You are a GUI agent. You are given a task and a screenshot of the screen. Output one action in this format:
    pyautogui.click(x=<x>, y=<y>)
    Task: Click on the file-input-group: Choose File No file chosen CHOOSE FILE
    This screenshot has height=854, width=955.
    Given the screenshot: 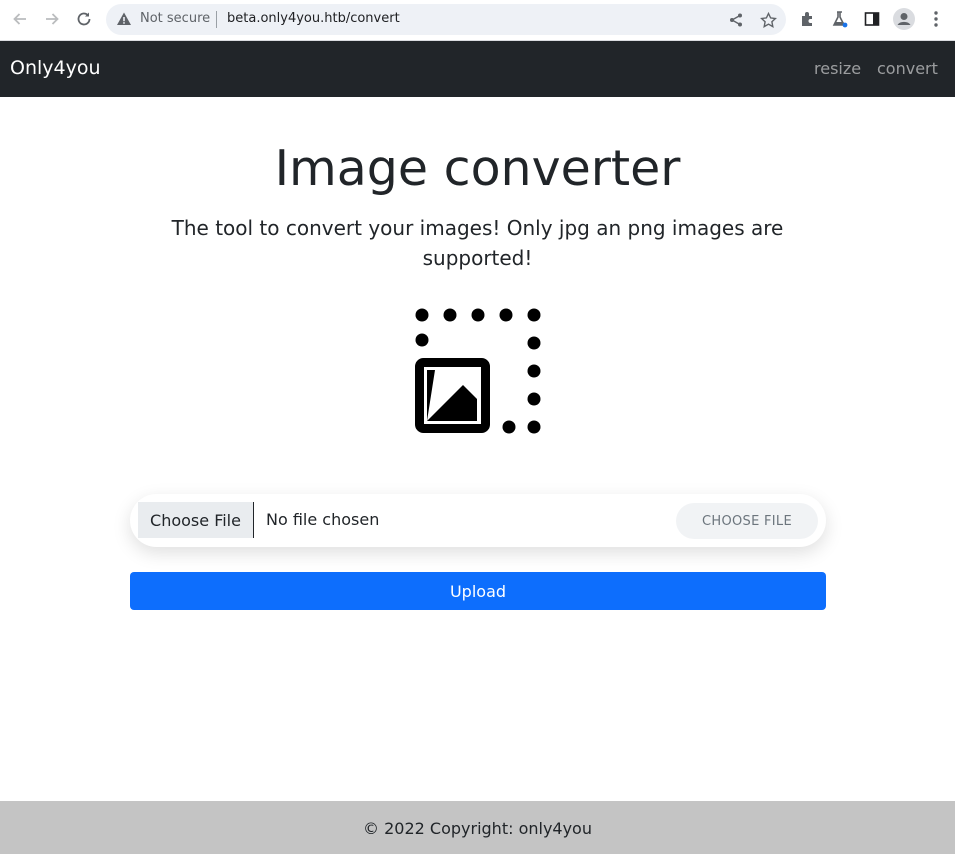 What is the action you would take?
    pyautogui.click(x=478, y=520)
    